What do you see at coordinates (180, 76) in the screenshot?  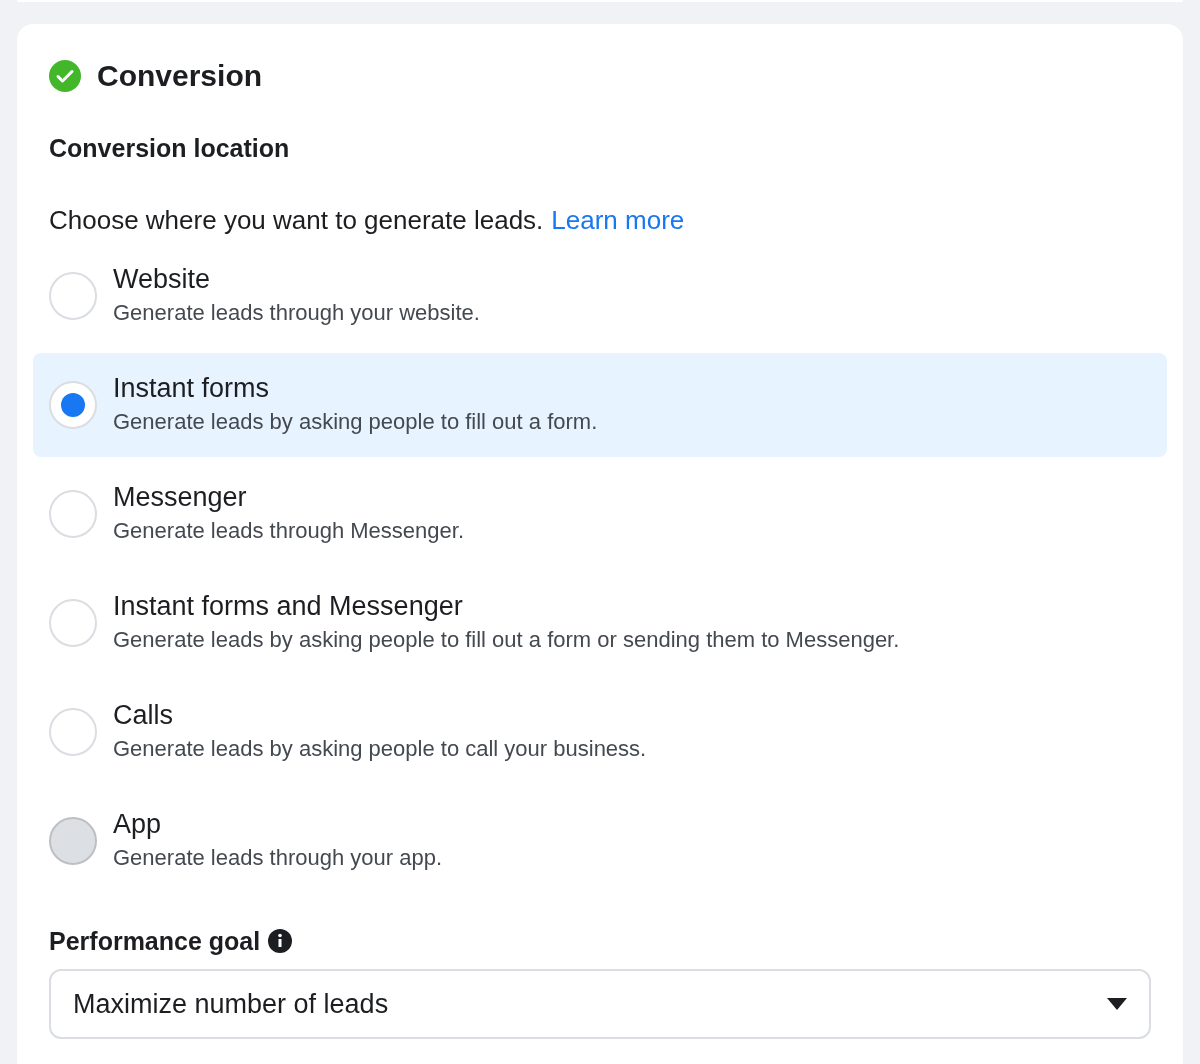 I see `section-title: Conversion` at bounding box center [180, 76].